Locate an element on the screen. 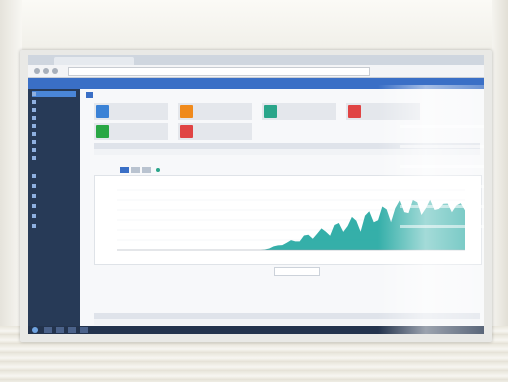 This screenshot has height=382, width=508. browser-tab-bar is located at coordinates (256, 60).